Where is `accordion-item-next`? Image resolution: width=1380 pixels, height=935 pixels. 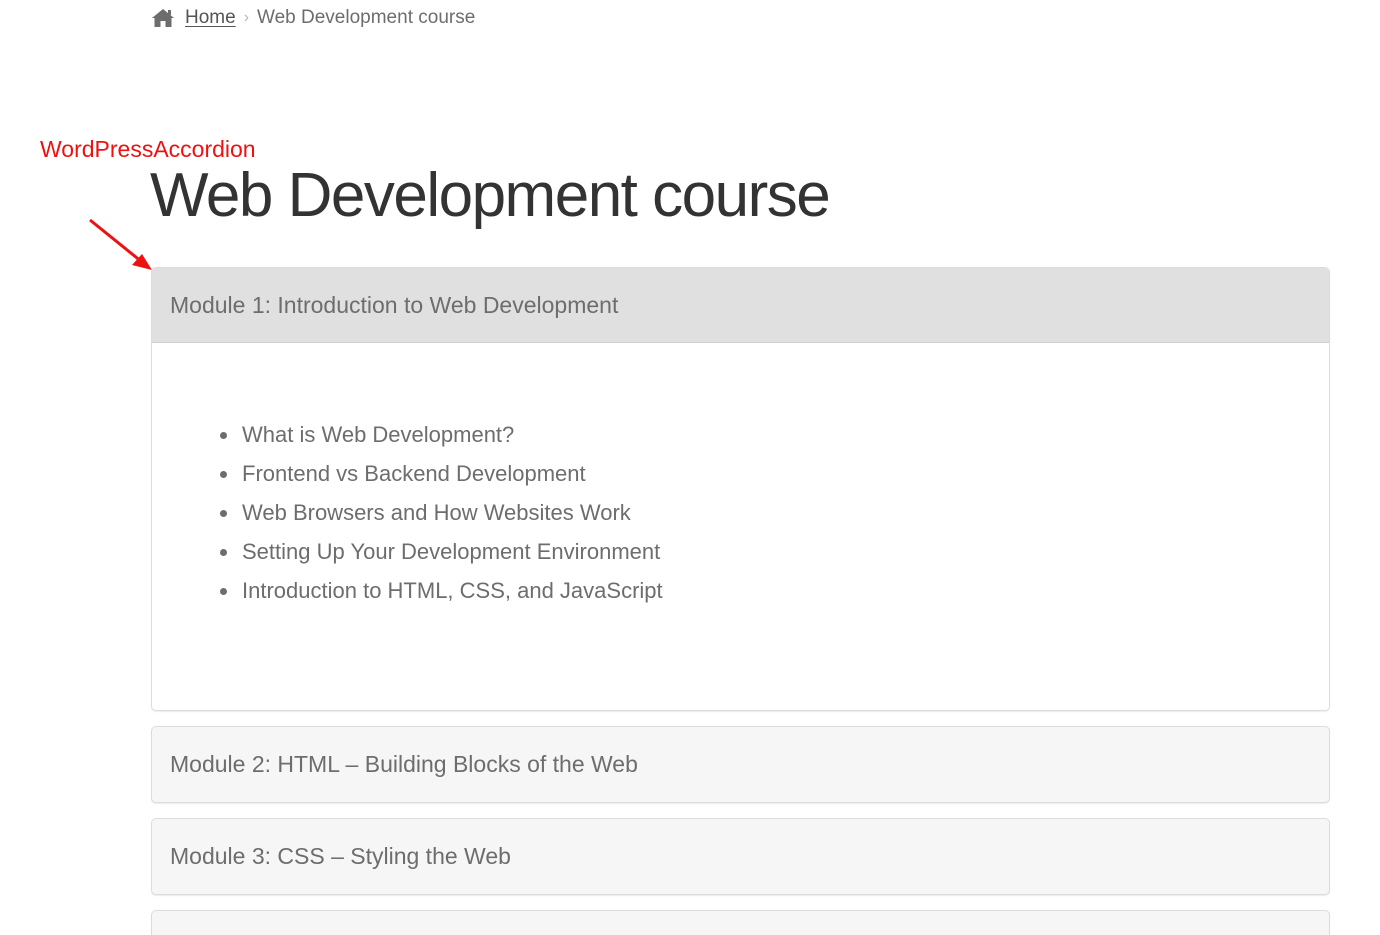 accordion-item-next is located at coordinates (740, 922).